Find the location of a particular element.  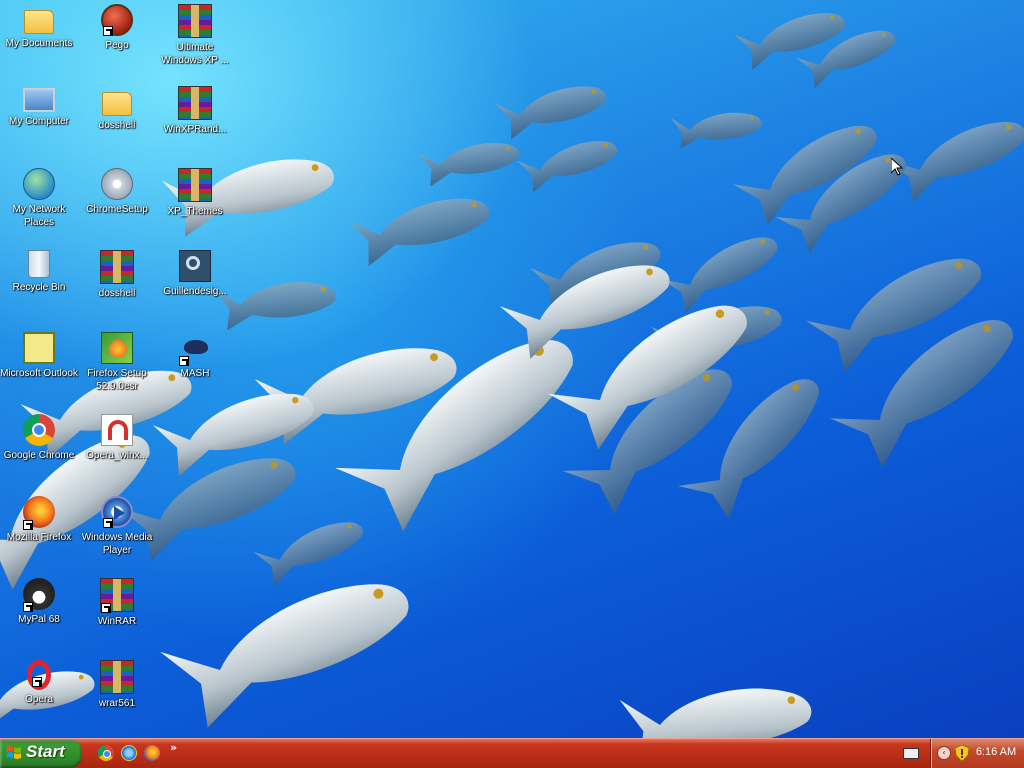

start-label: Start is located at coordinates (45, 751).